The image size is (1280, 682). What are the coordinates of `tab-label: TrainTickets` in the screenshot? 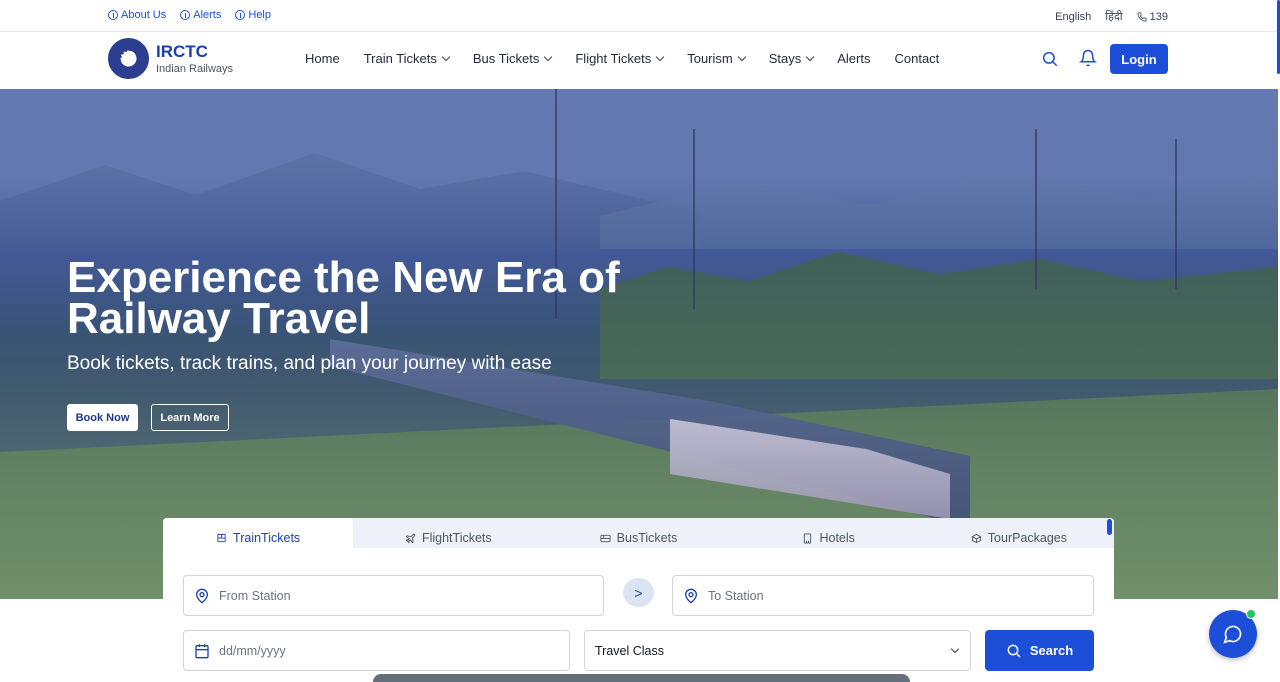 It's located at (267, 538).